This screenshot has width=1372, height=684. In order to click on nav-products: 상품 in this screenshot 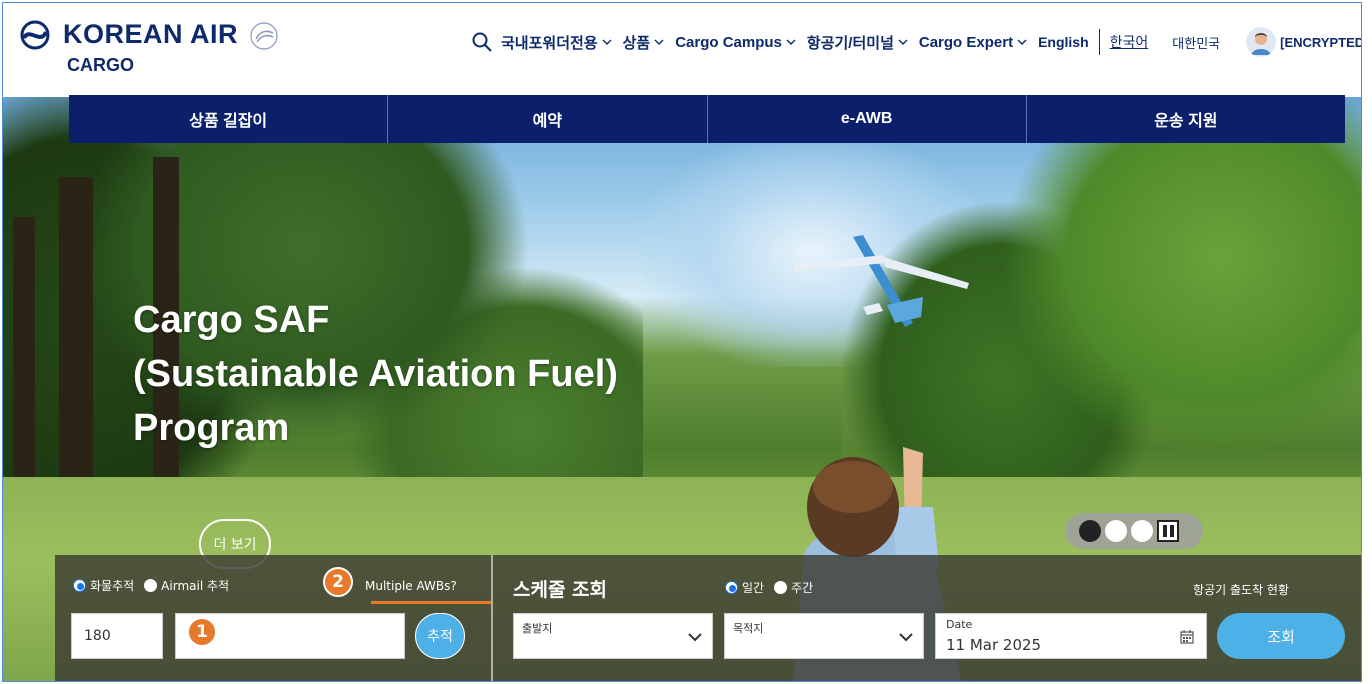, I will do `click(644, 42)`.